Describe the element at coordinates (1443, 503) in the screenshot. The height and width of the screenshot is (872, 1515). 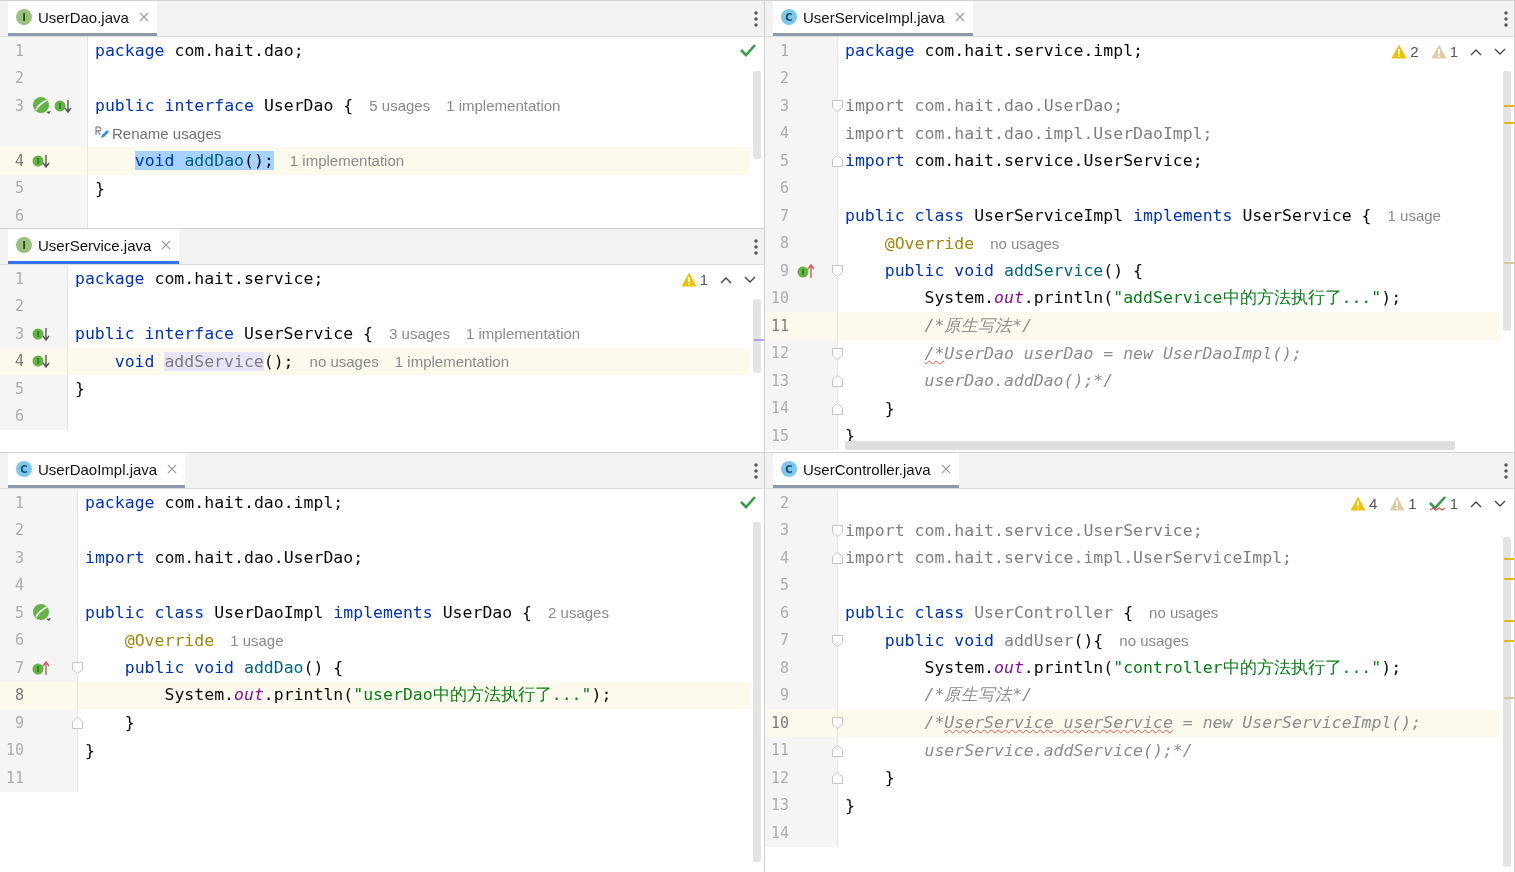
I see `typo-indicator: 1` at that location.